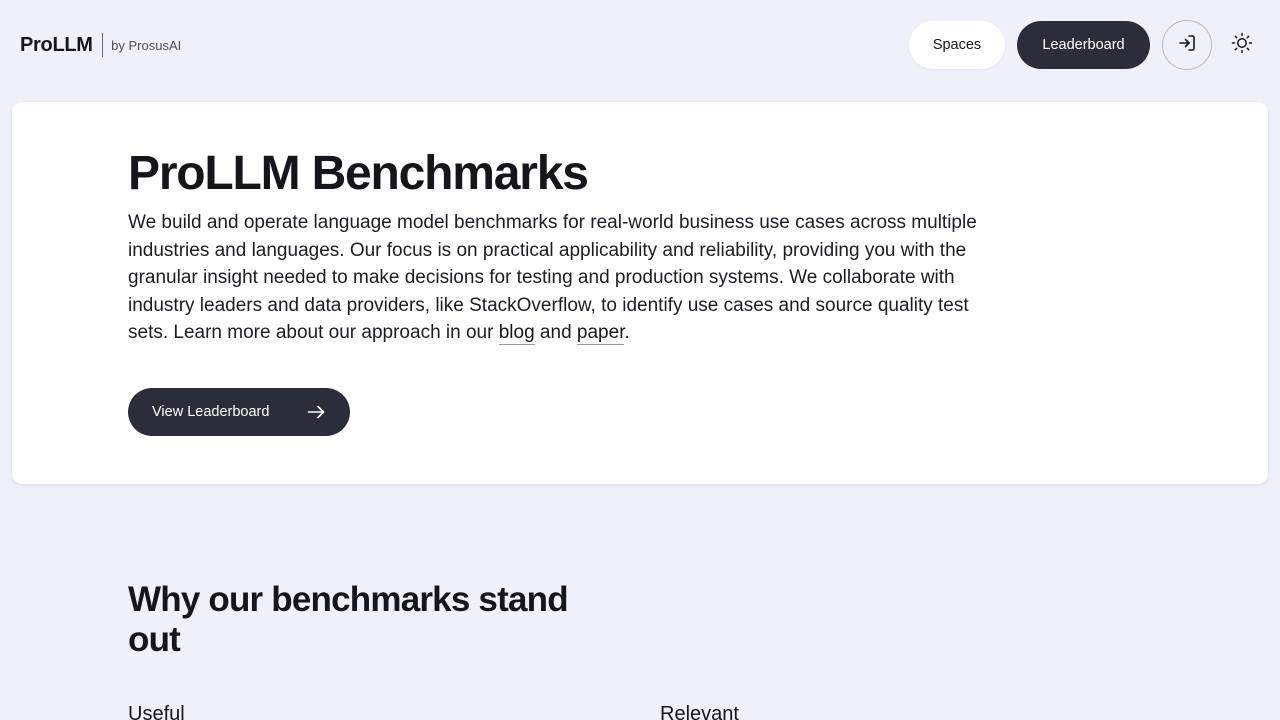  What do you see at coordinates (627, 332) in the screenshot?
I see `period-text: .` at bounding box center [627, 332].